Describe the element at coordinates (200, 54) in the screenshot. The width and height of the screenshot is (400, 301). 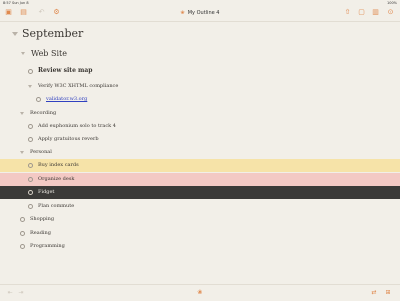
I see `outline-row-web-site: Web Site` at that location.